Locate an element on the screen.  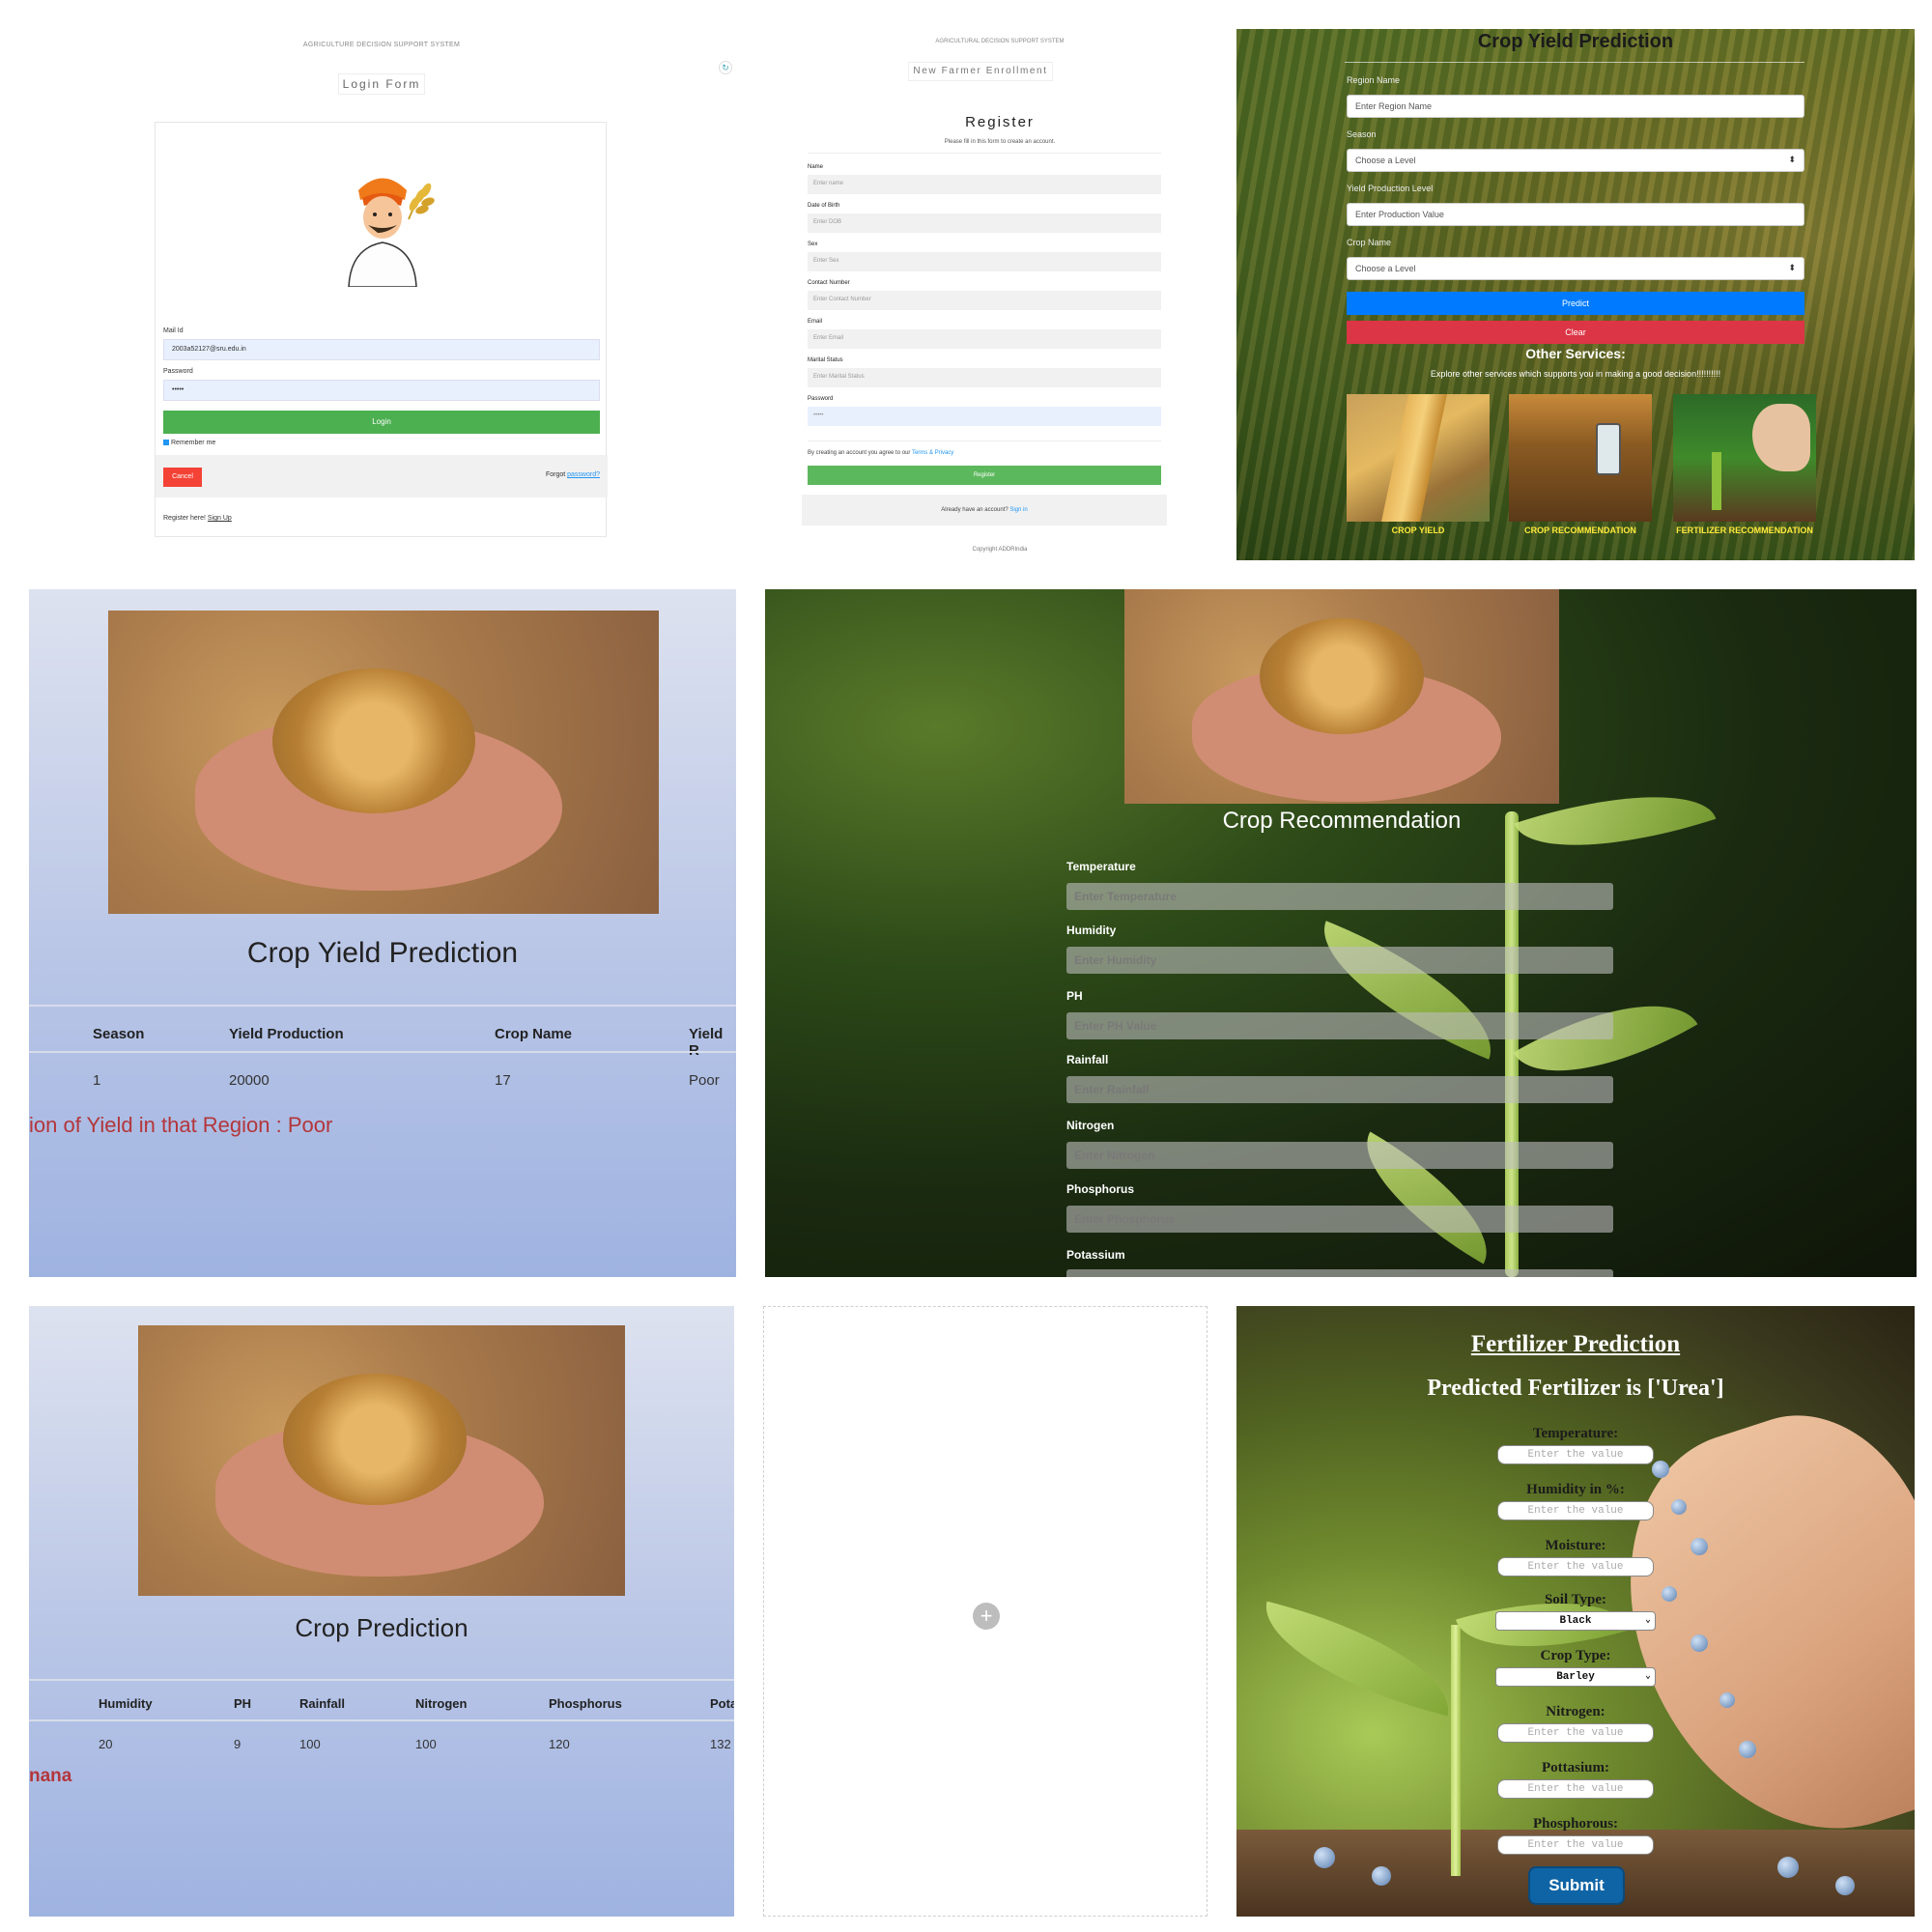
temperature-input: Enter Temperature is located at coordinates (1339, 896).